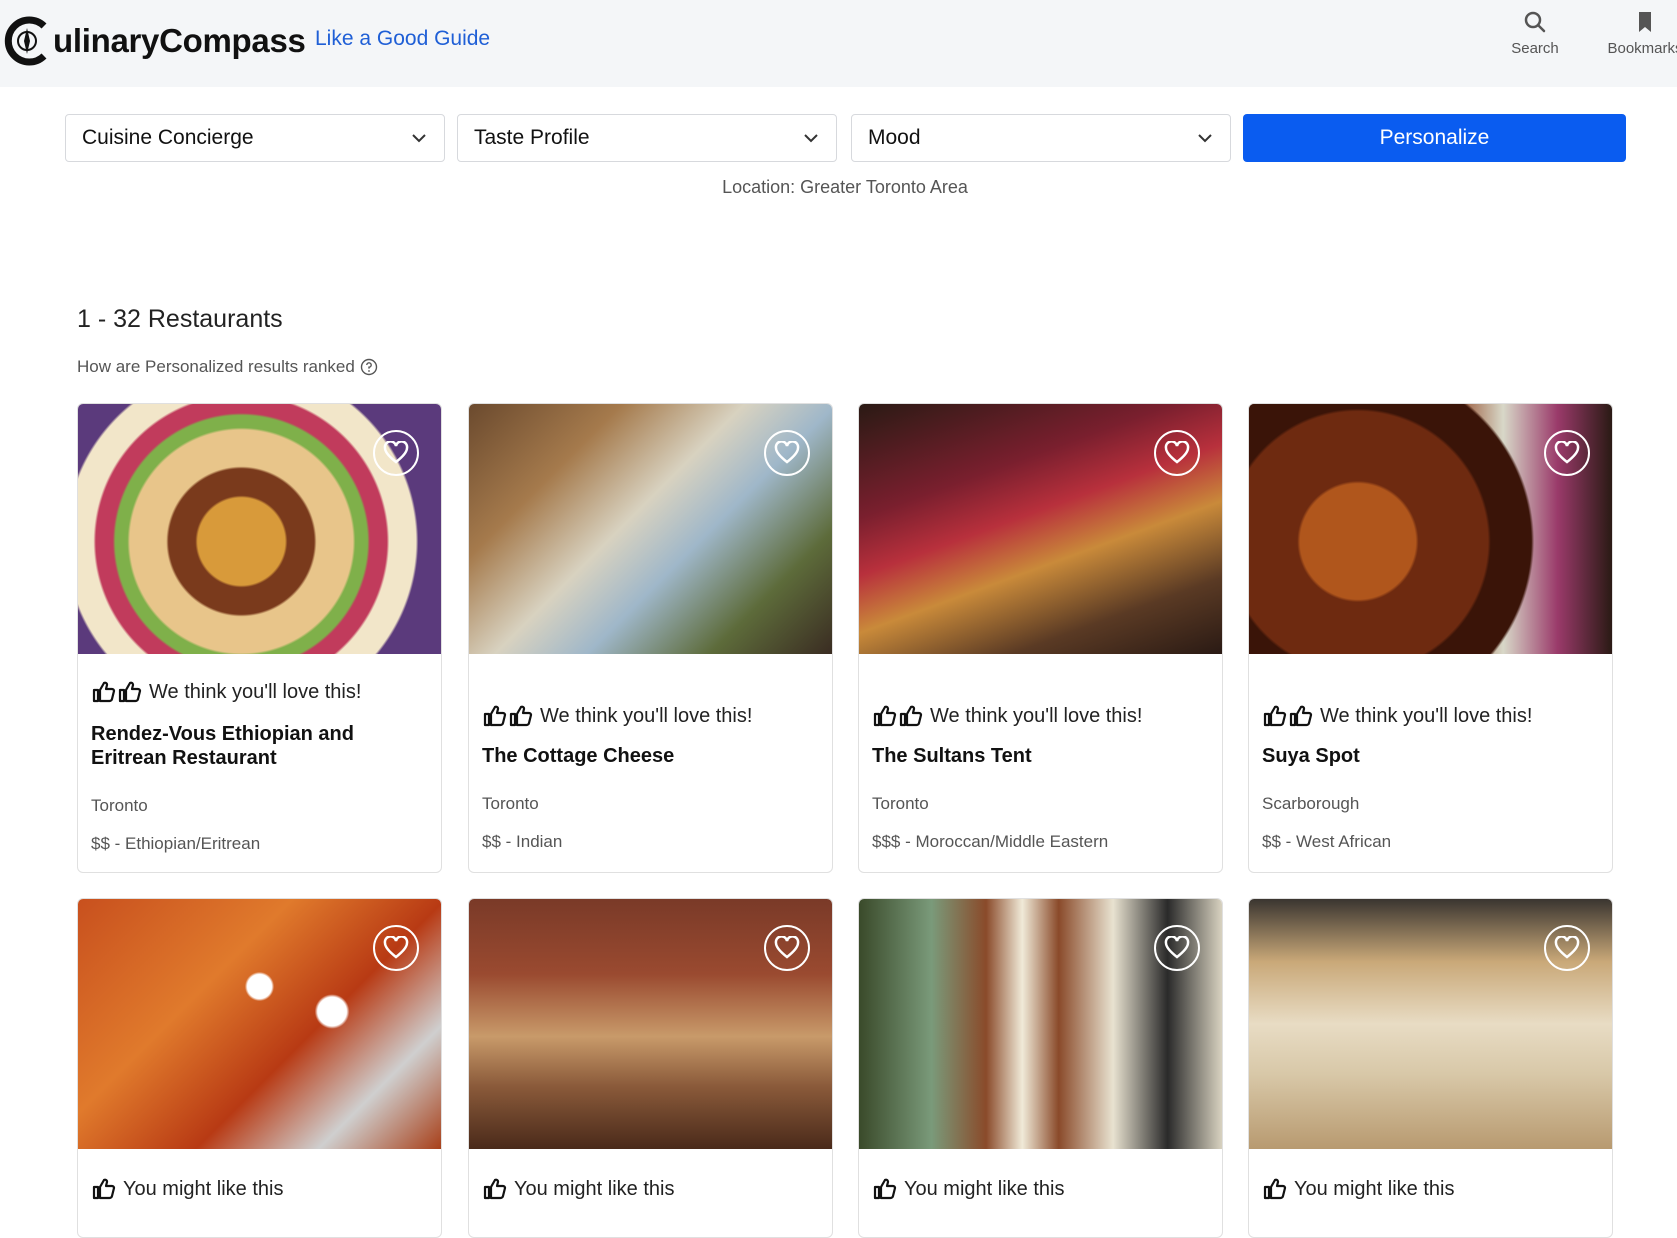  I want to click on personalize-button: Personalize, so click(1434, 138).